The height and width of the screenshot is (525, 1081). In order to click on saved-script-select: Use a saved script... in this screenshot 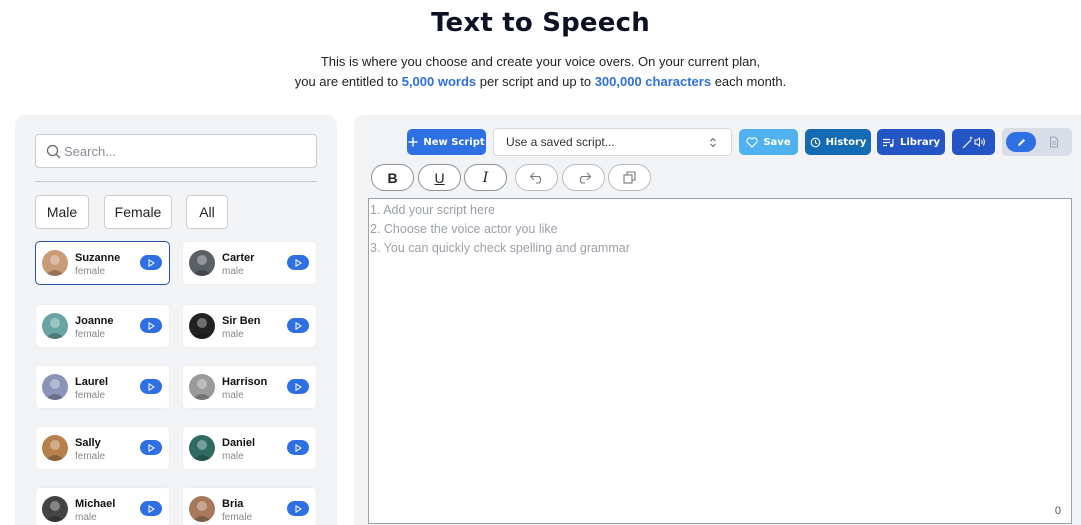, I will do `click(612, 142)`.